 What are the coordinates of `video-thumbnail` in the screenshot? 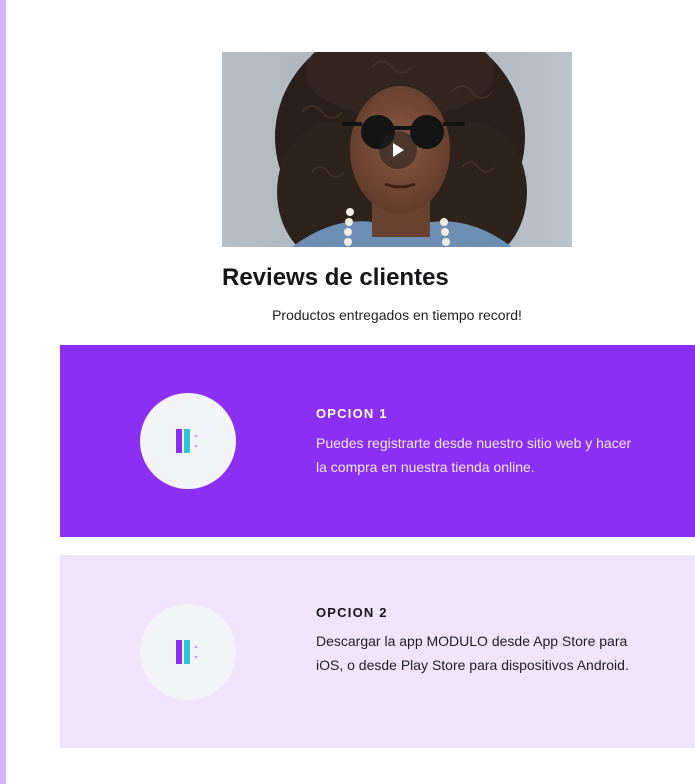 It's located at (397, 149).